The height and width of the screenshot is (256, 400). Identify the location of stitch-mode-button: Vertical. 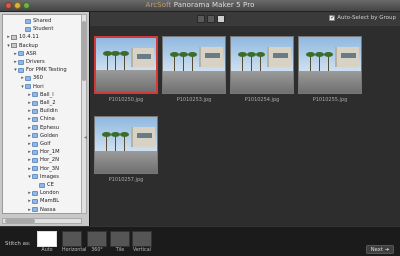
(142, 242).